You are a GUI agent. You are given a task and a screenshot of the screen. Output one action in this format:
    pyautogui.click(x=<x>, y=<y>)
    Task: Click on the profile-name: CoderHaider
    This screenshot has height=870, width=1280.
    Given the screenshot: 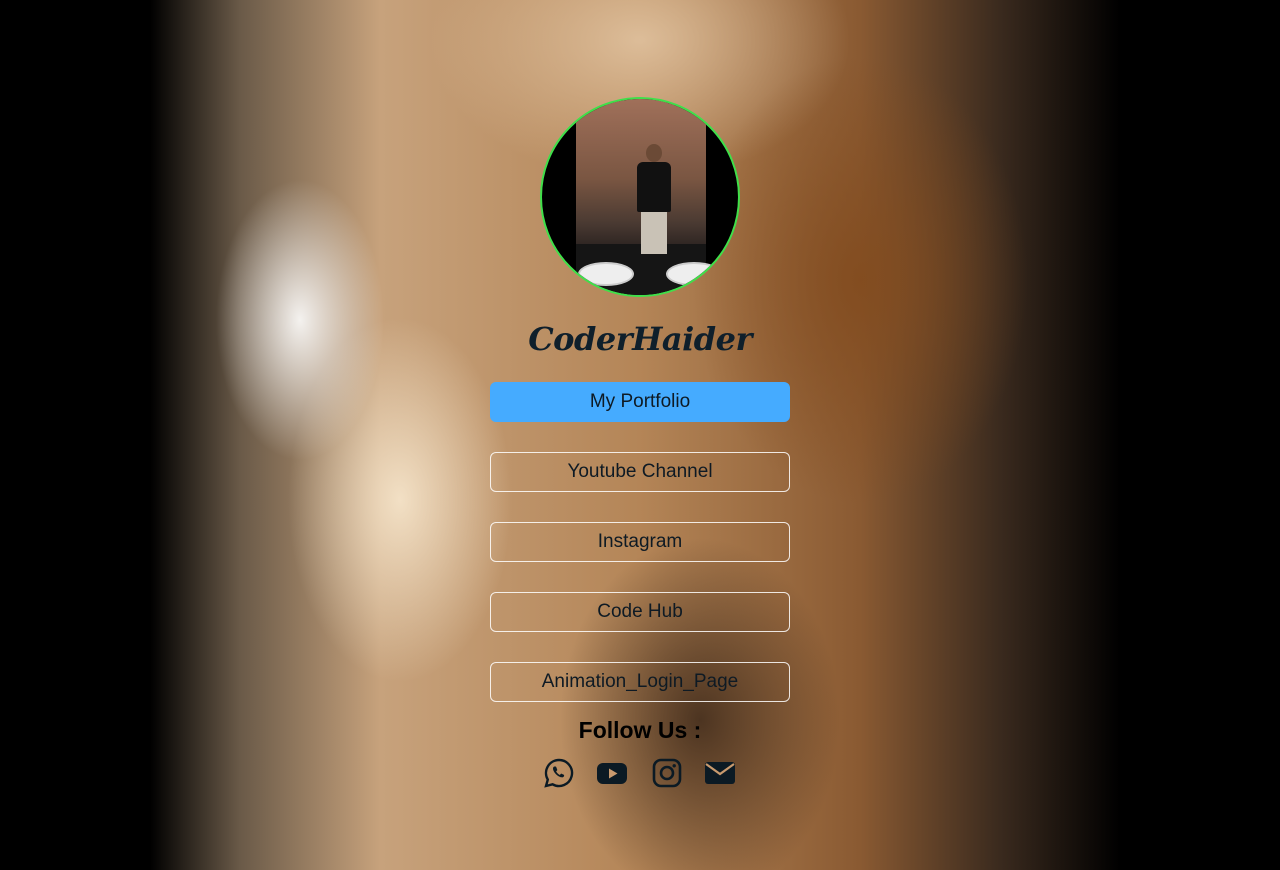 What is the action you would take?
    pyautogui.click(x=640, y=339)
    